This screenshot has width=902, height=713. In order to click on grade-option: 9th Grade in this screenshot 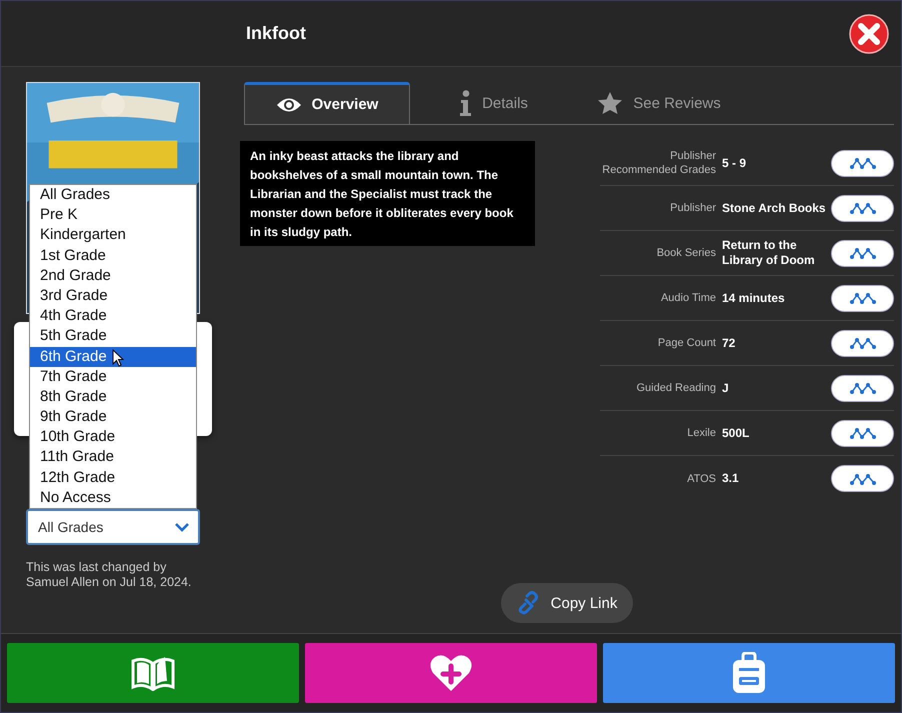, I will do `click(113, 417)`.